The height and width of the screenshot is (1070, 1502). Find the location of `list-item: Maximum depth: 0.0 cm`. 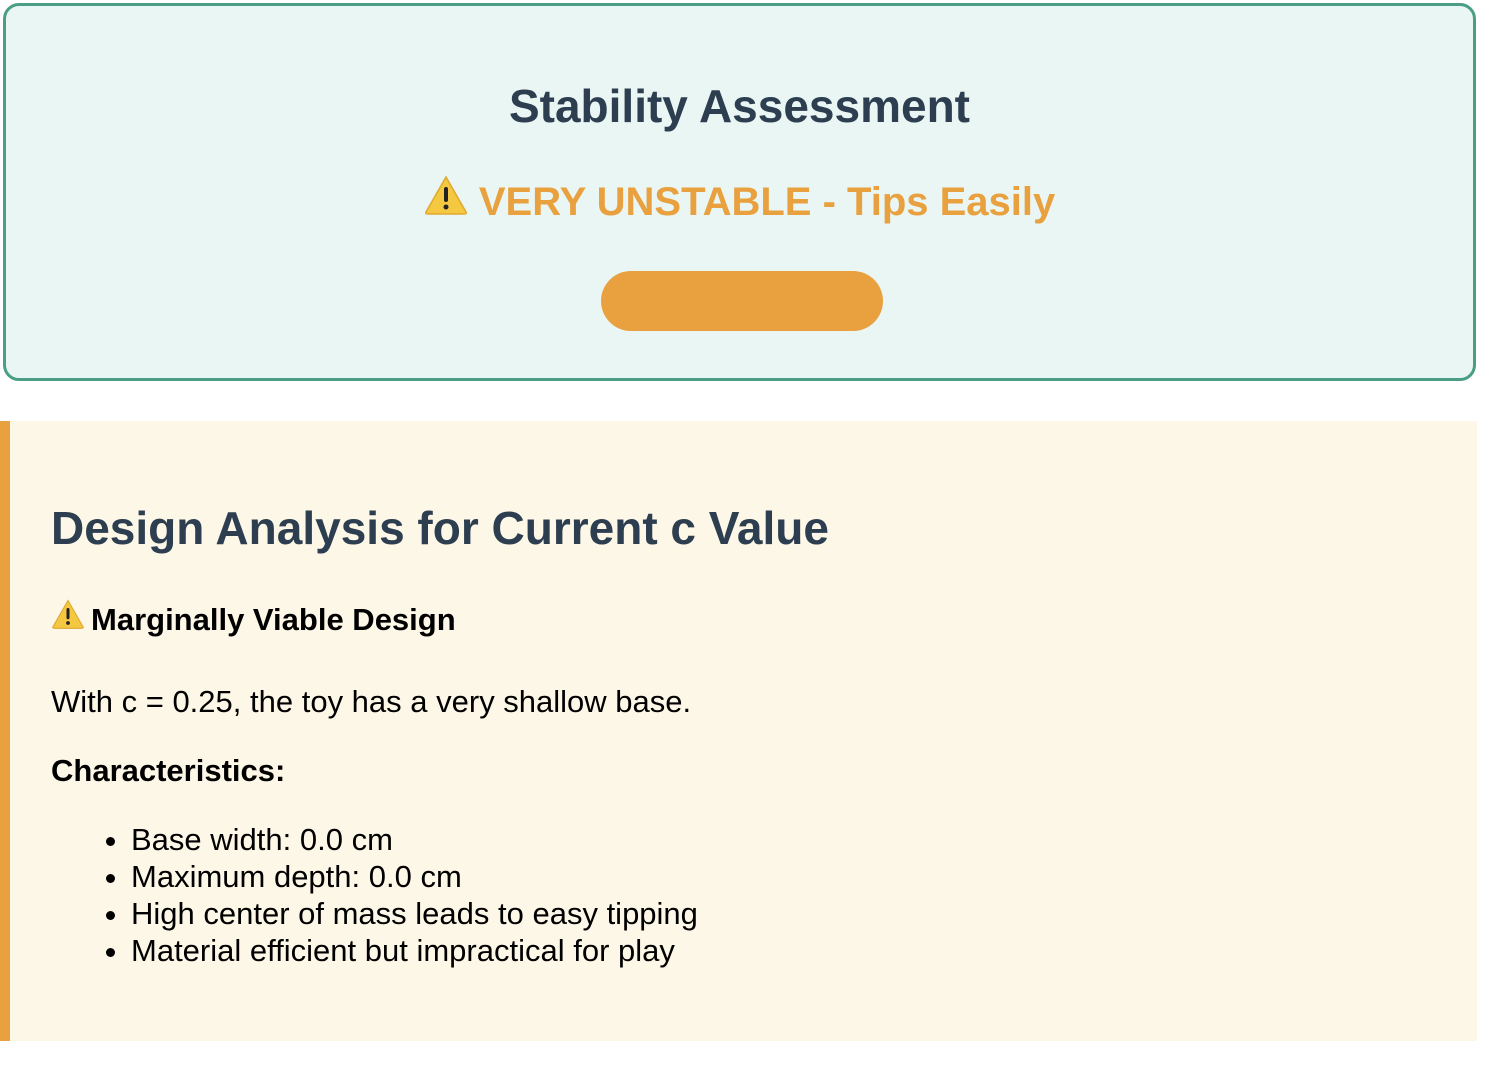

list-item: Maximum depth: 0.0 cm is located at coordinates (414, 876).